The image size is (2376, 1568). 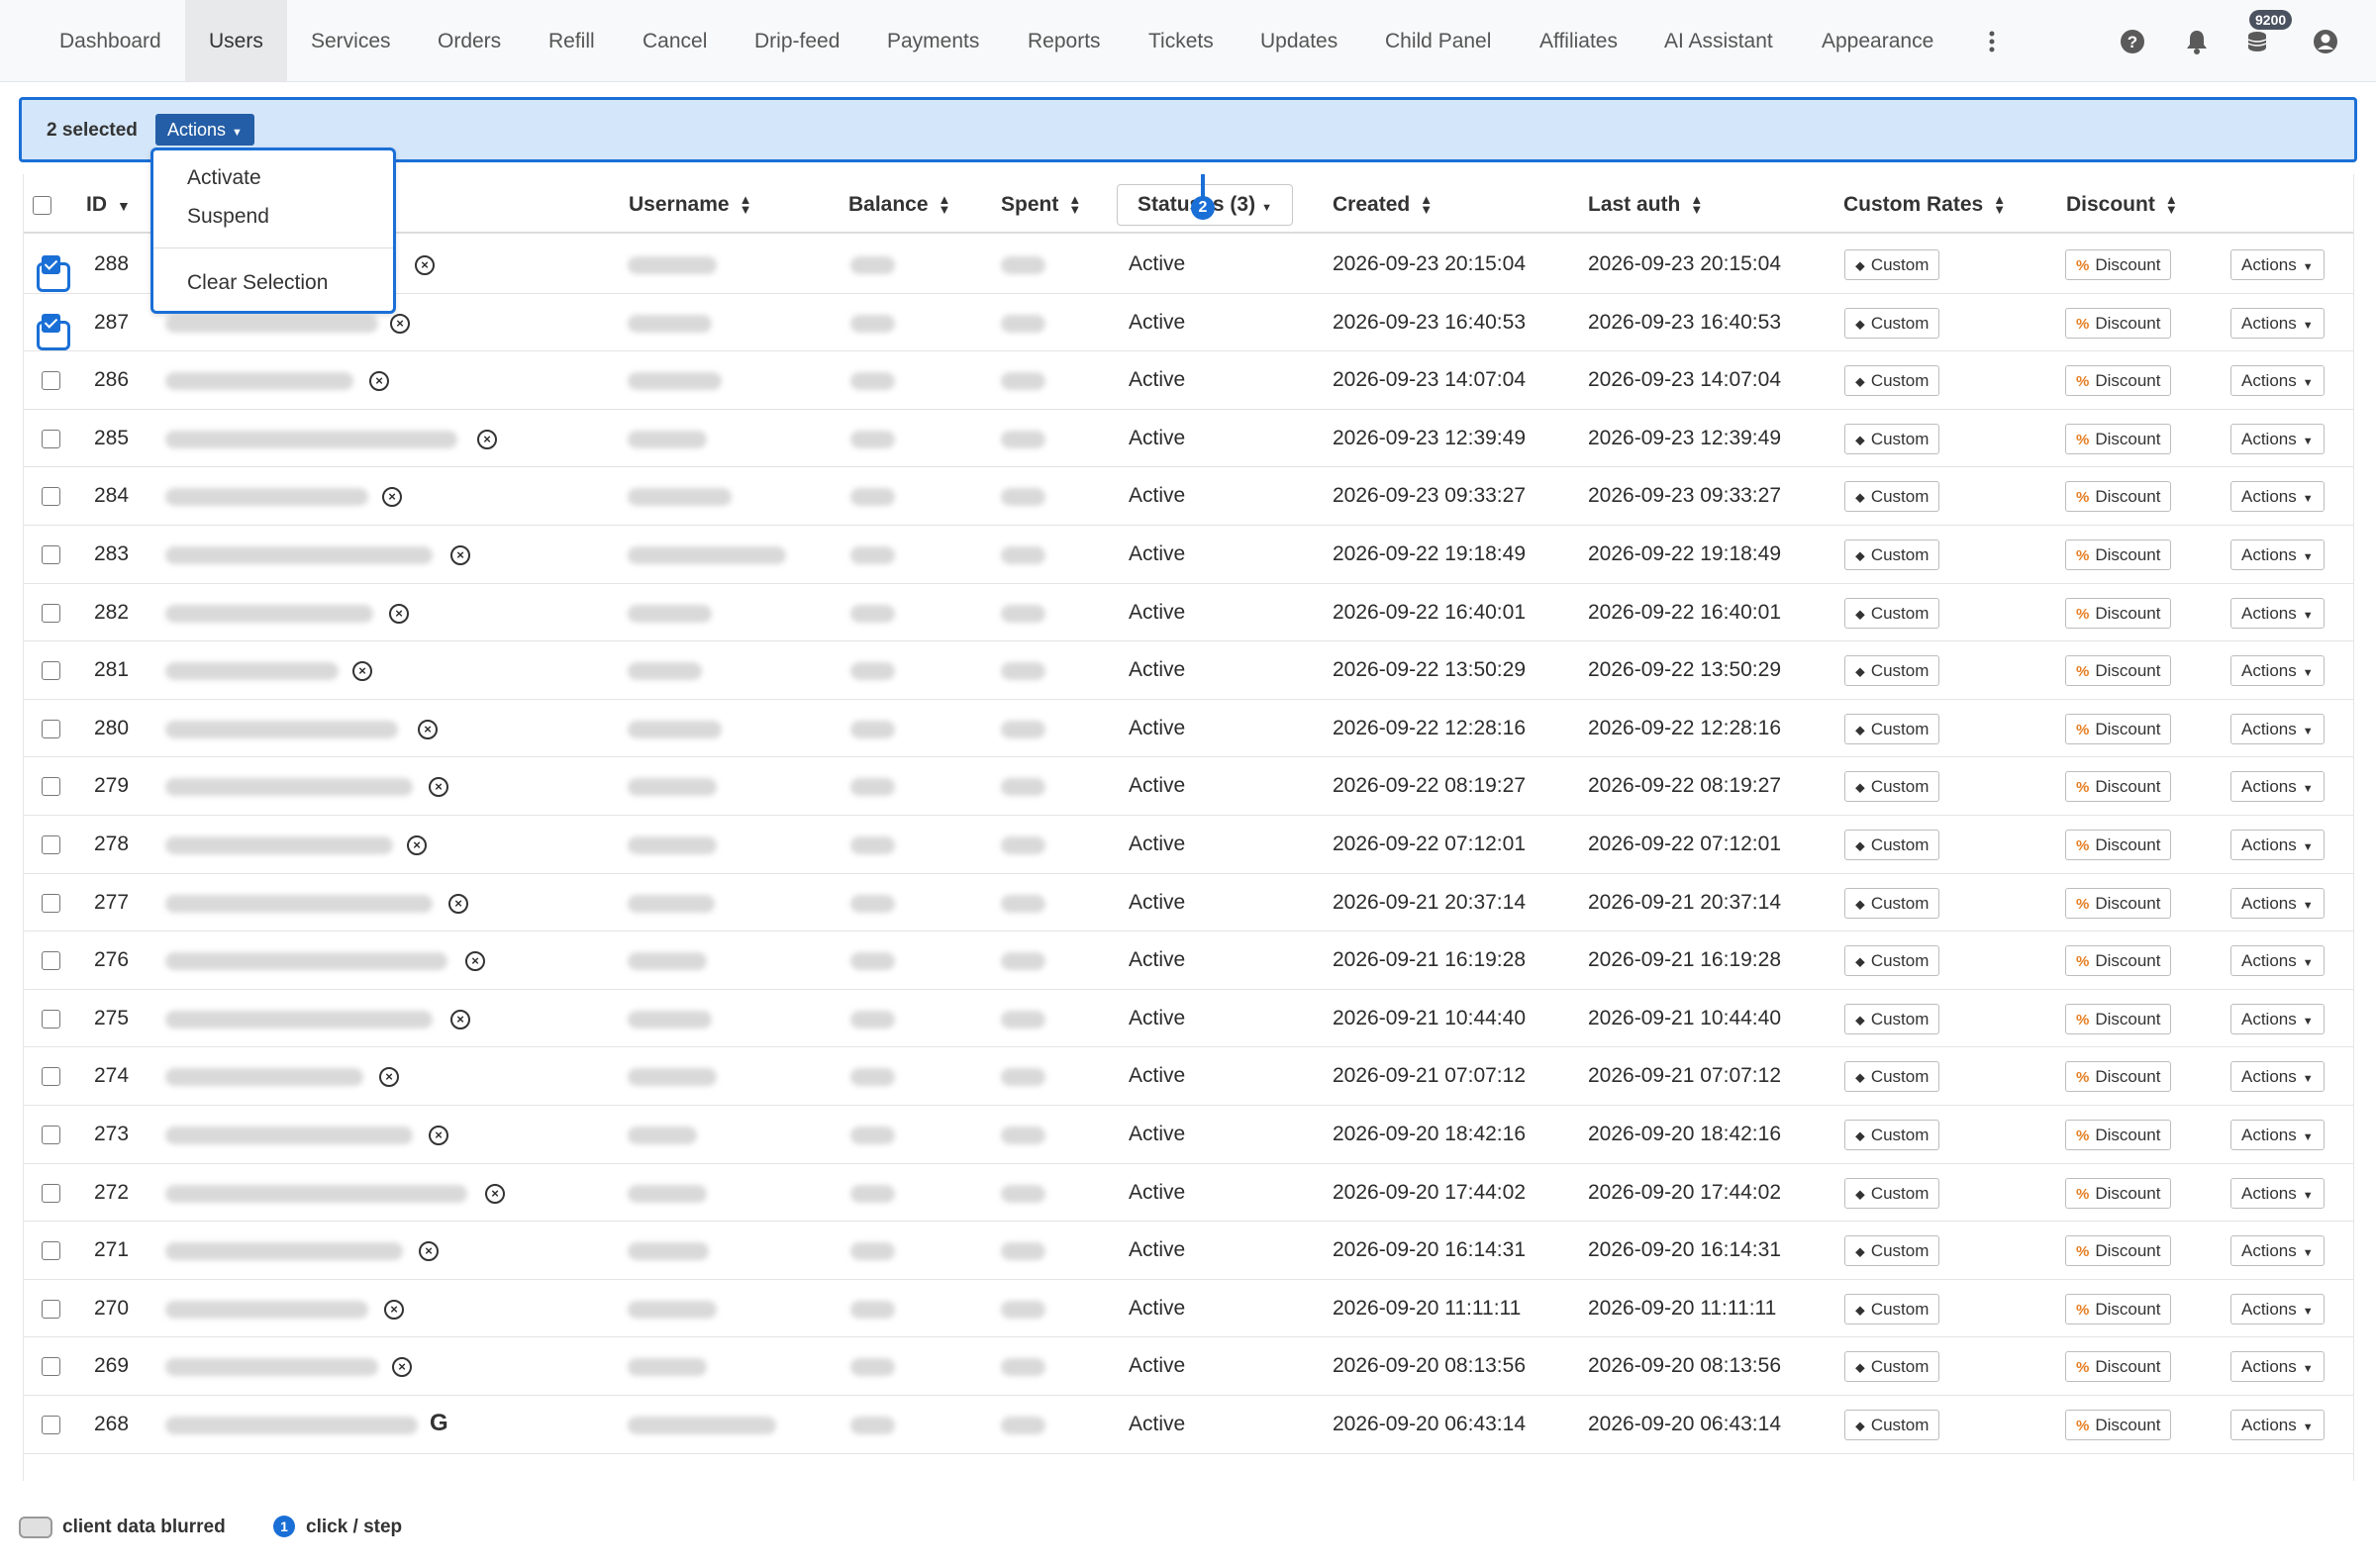 What do you see at coordinates (42, 205) in the screenshot?
I see `select-all-checkbox` at bounding box center [42, 205].